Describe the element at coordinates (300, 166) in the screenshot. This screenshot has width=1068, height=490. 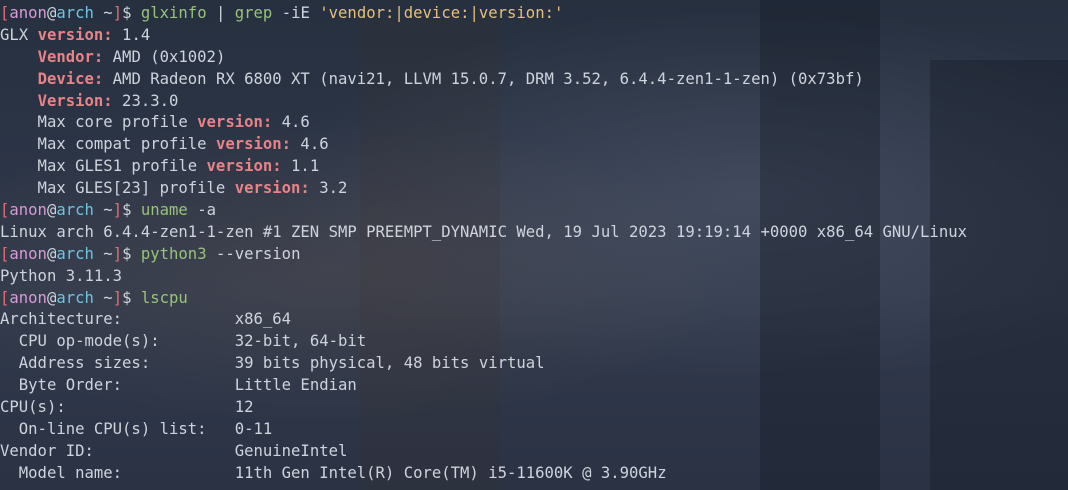
I see `output-text: 1.1` at that location.